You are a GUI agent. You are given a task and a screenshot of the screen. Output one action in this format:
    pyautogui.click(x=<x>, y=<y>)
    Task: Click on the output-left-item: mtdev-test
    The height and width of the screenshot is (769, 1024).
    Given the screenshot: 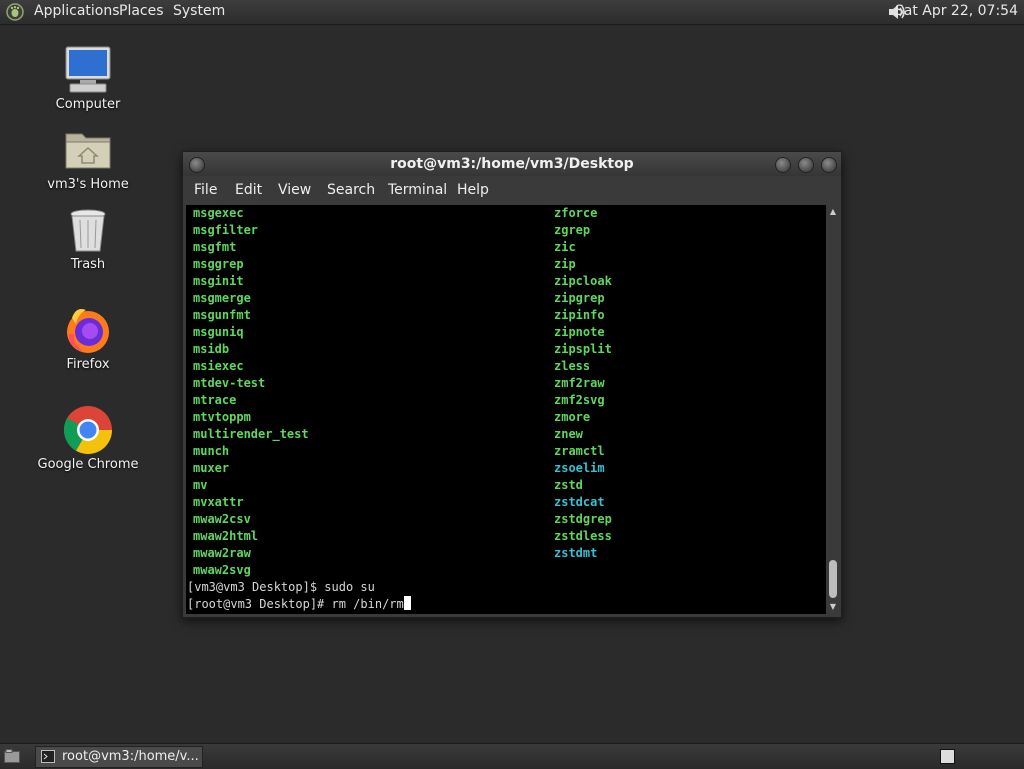 What is the action you would take?
    pyautogui.click(x=229, y=383)
    